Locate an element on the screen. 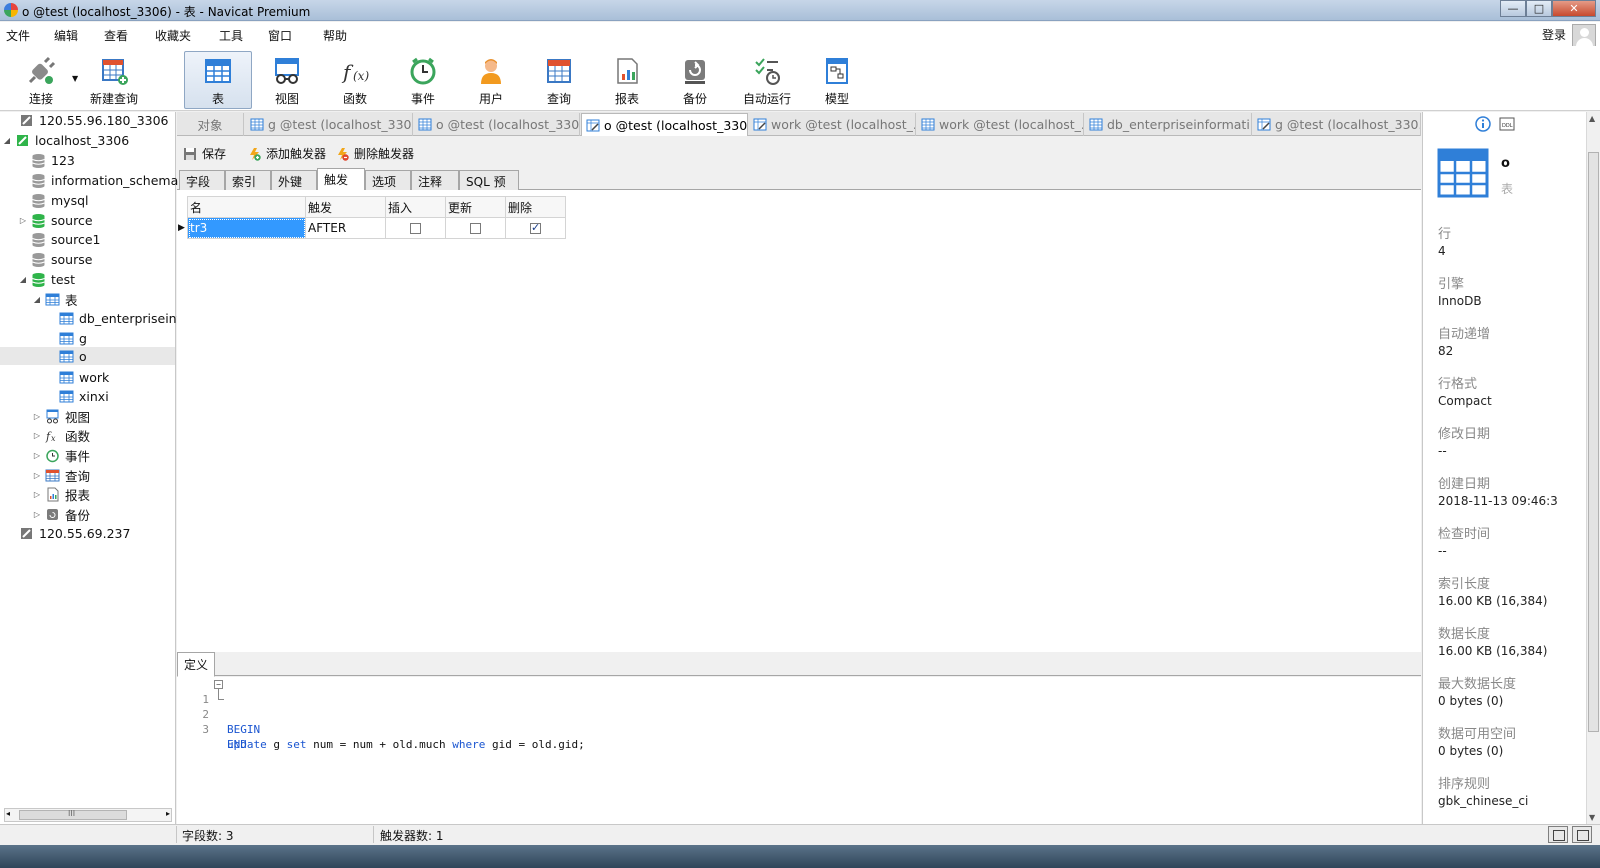  schedule-button: 自动运行 is located at coordinates (767, 80).